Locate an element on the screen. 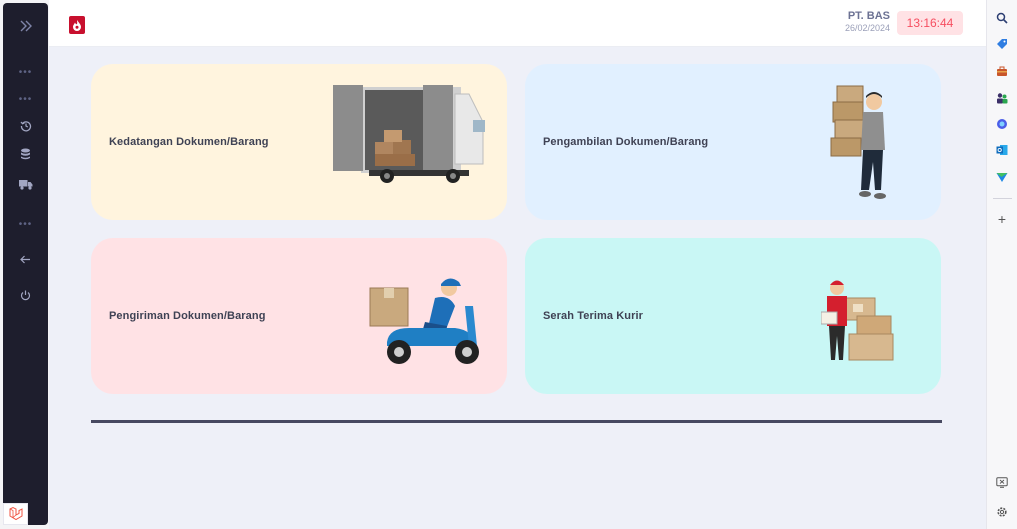 The image size is (1017, 529). sidebar-item-back is located at coordinates (25, 259).